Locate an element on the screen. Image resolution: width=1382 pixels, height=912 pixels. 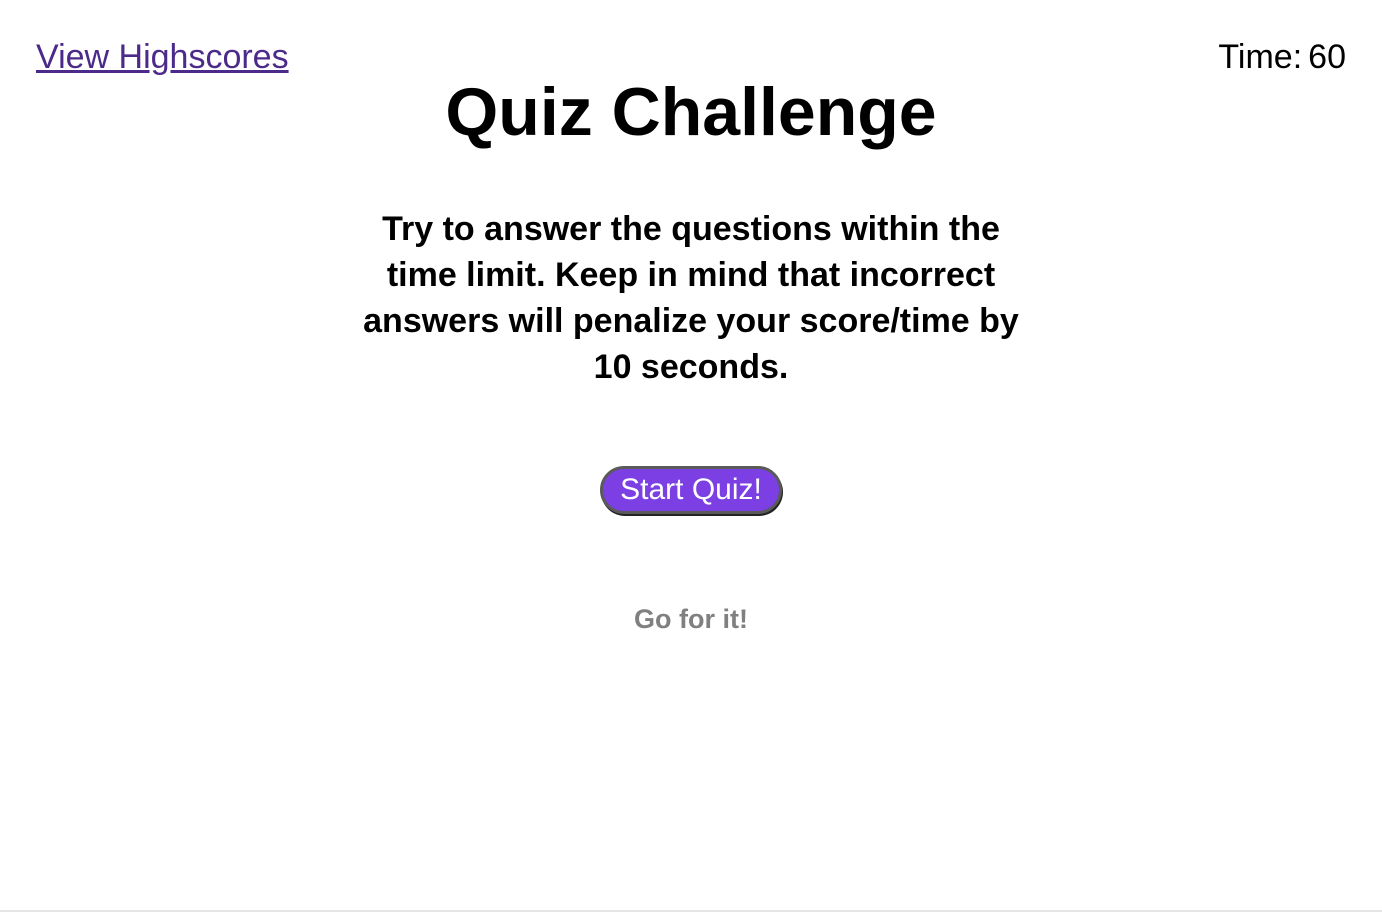
encouragement-message: Go for it! is located at coordinates (691, 619).